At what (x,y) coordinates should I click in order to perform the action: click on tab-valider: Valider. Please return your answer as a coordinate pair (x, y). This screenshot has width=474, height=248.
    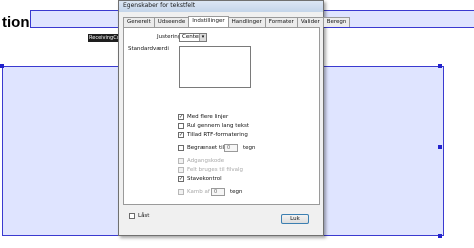
    Looking at the image, I should click on (310, 22).